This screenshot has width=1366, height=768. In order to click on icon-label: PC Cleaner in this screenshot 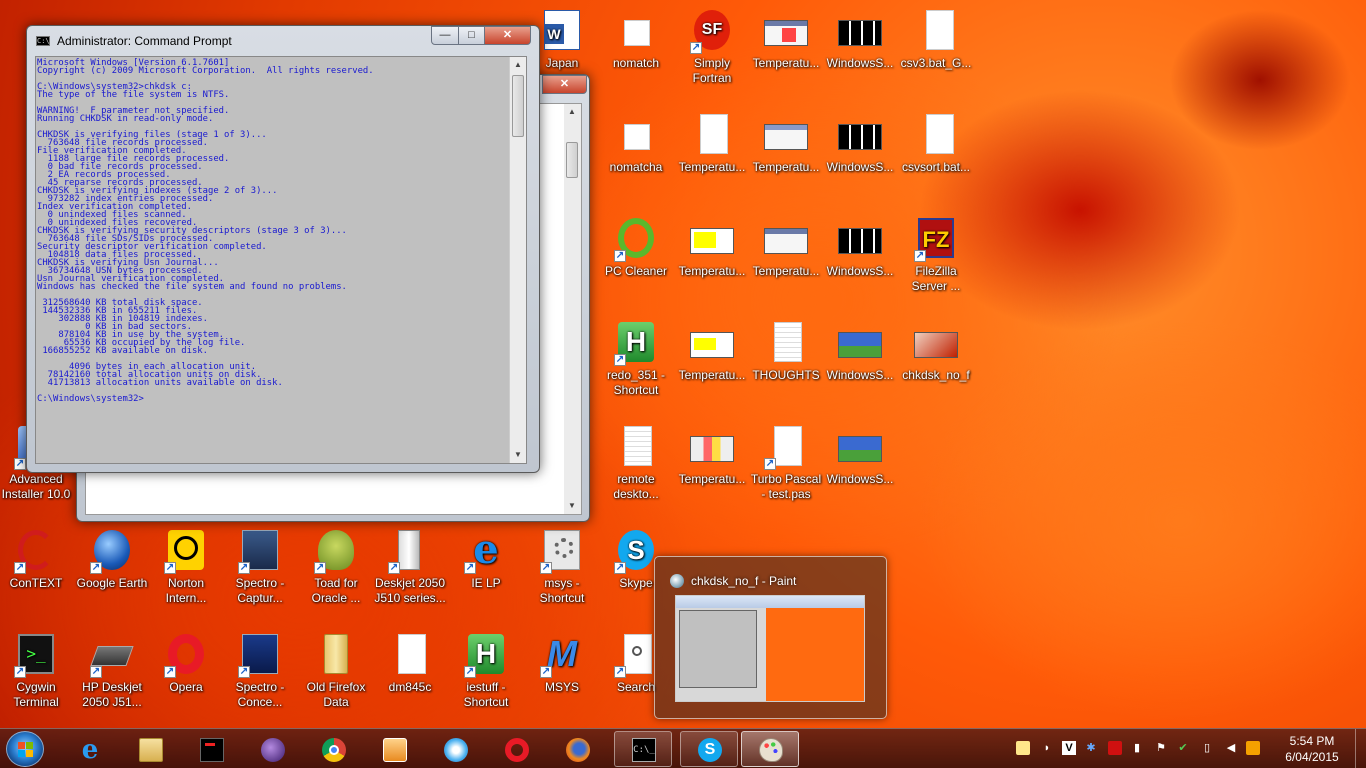, I will do `click(636, 271)`.